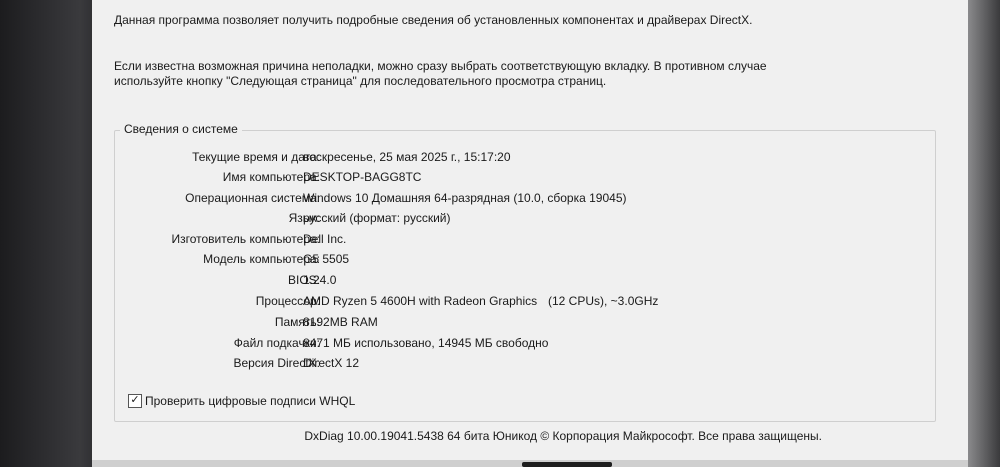 The width and height of the screenshot is (1000, 467). What do you see at coordinates (524, 239) in the screenshot?
I see `info-row-manufacturer: Изготовитель компьютера: Dell Inc.` at bounding box center [524, 239].